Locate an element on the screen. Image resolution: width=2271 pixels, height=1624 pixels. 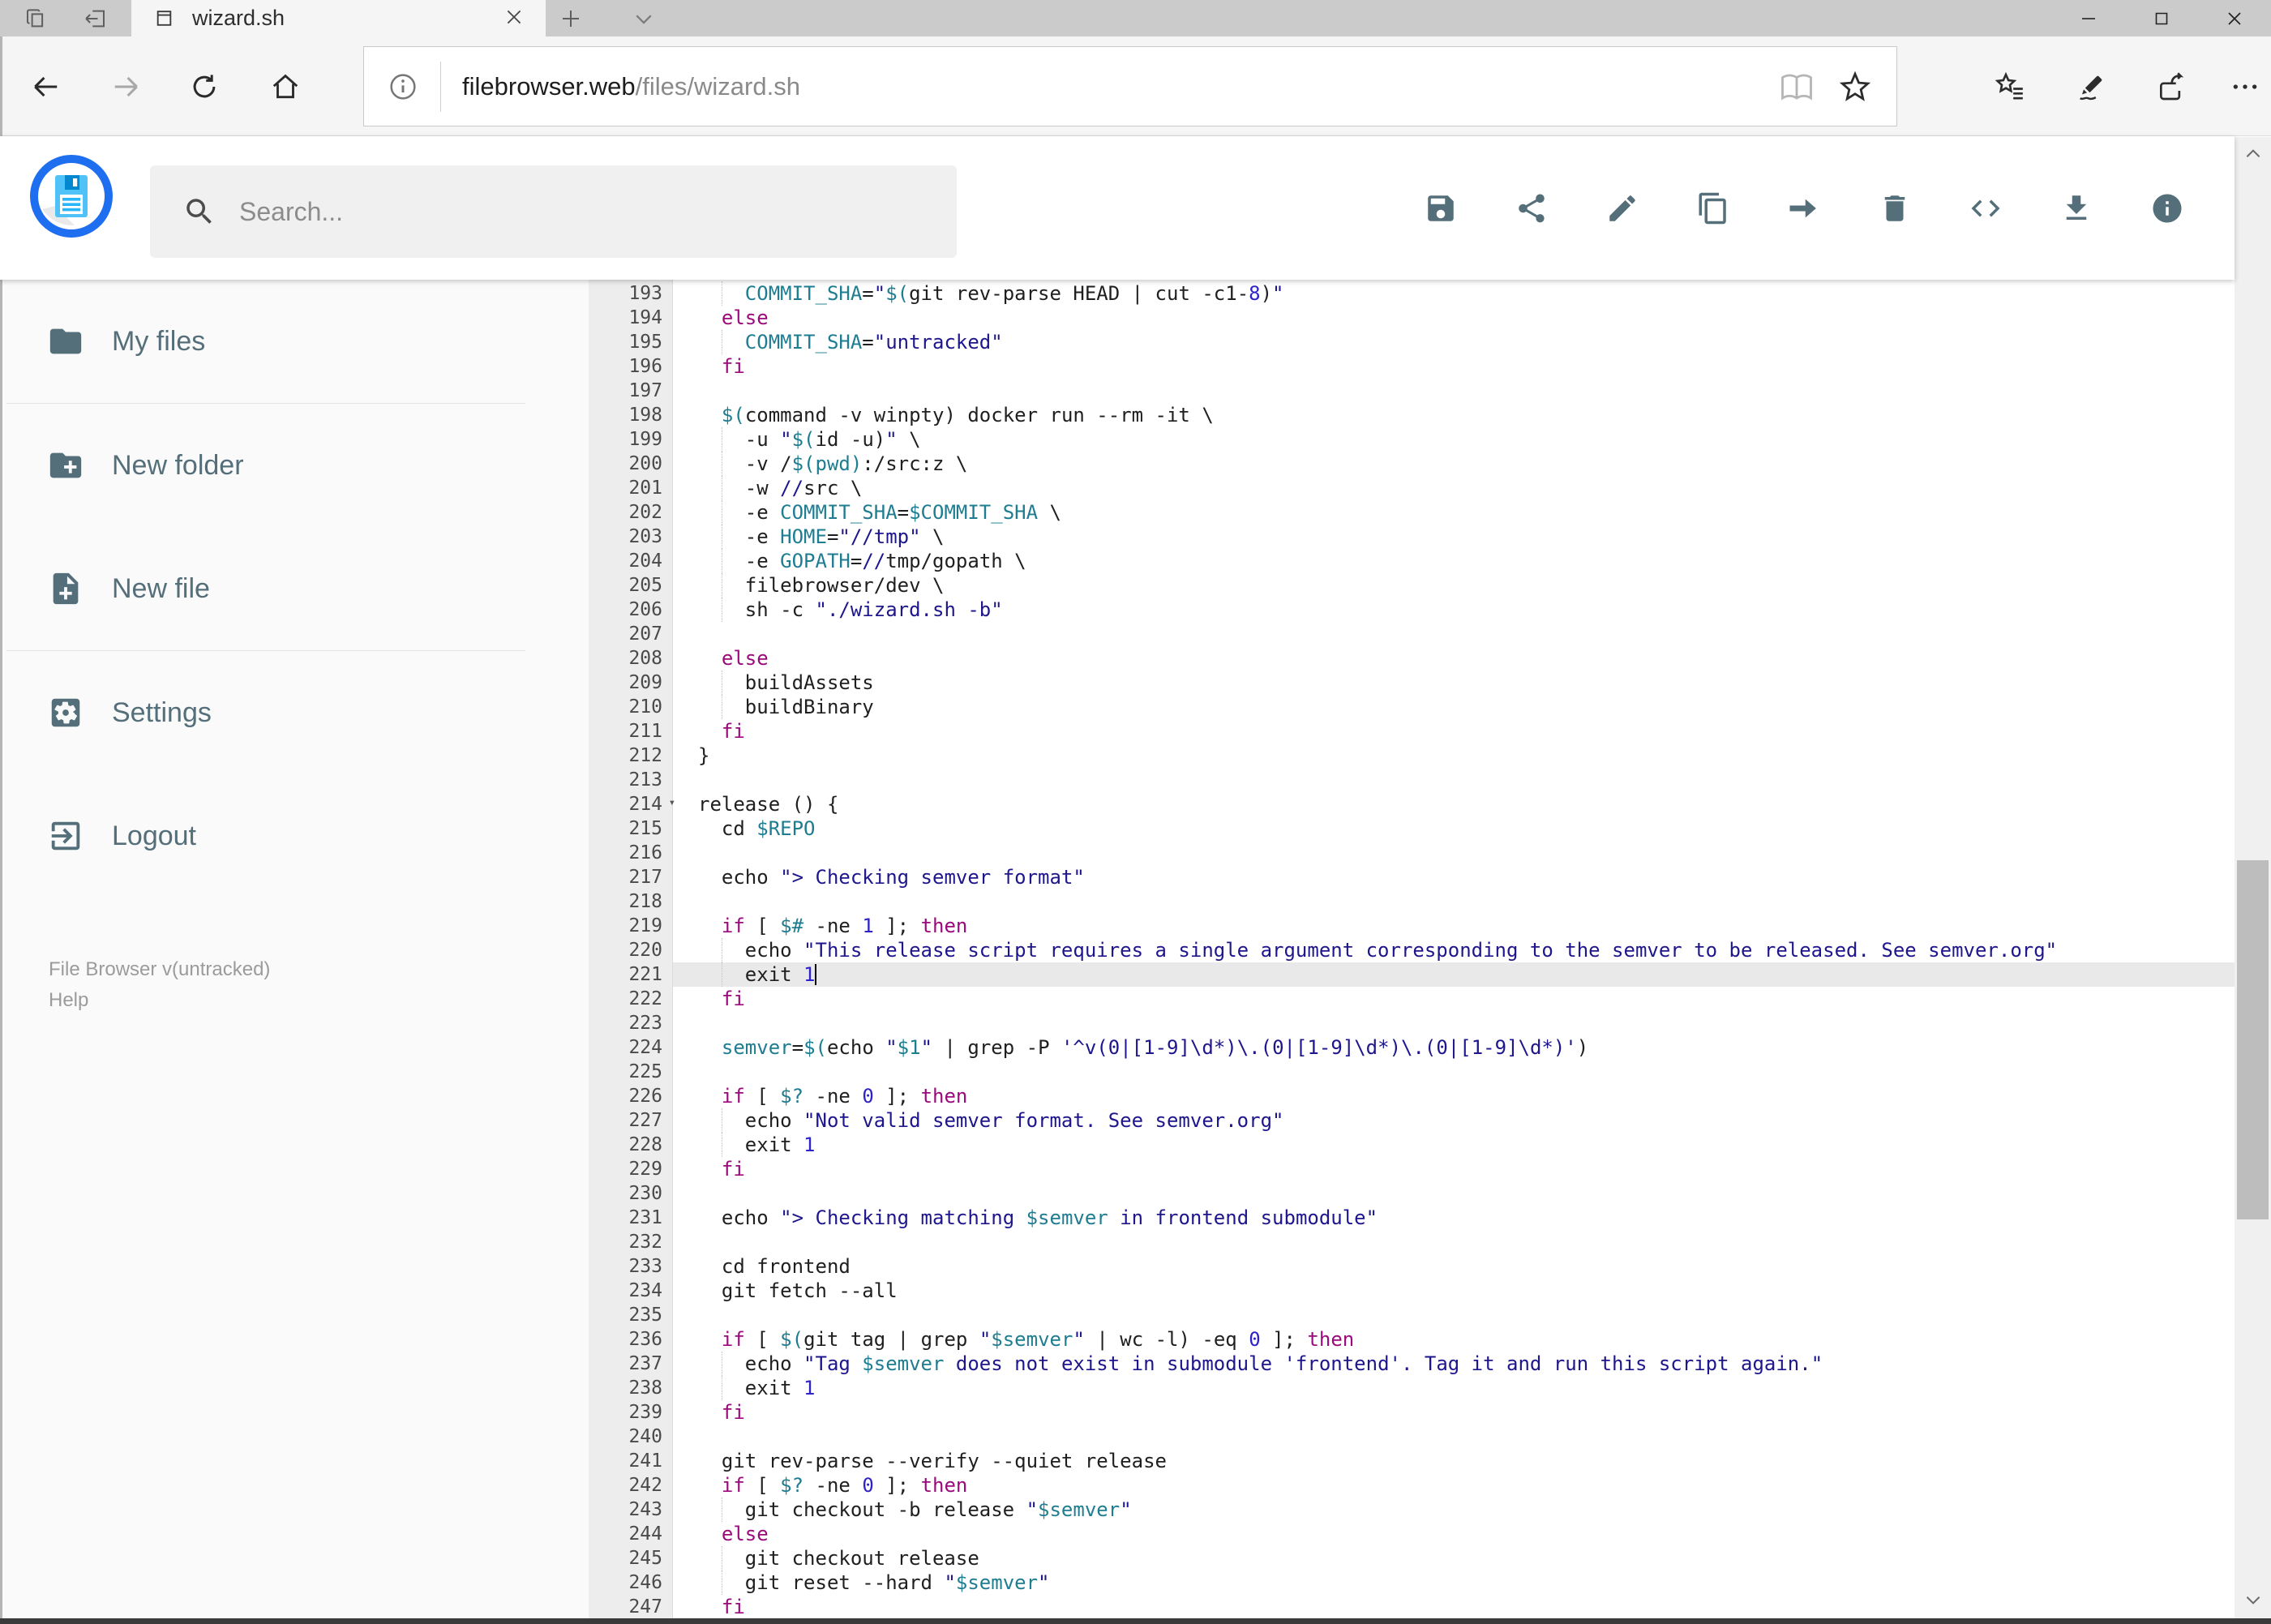
code-line: 195 COMMIT_SHA="untracked" is located at coordinates (1412, 342).